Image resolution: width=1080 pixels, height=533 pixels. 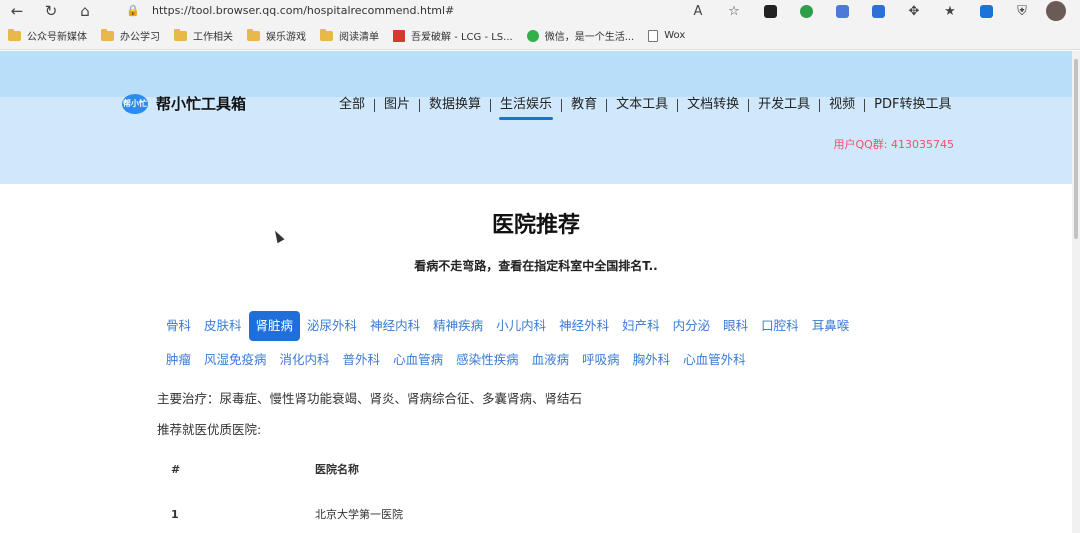 I want to click on menu-item-images: 图片, so click(x=397, y=105).